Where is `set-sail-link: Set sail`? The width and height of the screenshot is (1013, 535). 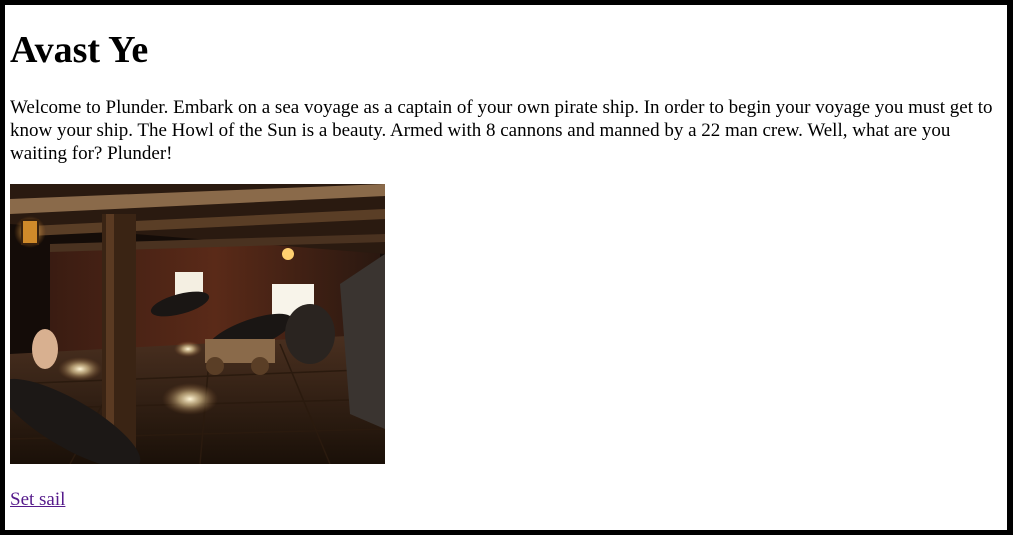
set-sail-link: Set sail is located at coordinates (37, 499).